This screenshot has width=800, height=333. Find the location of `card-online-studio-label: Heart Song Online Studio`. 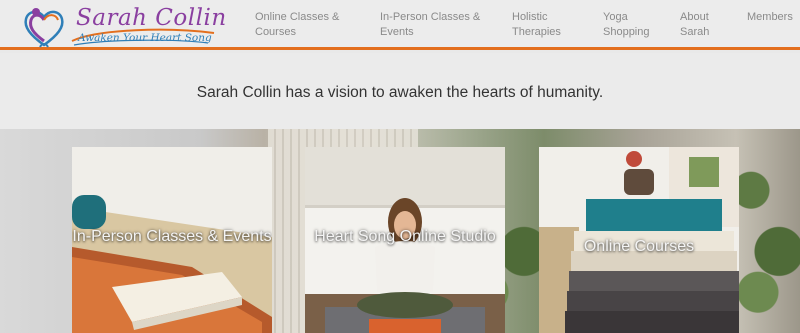

card-online-studio-label: Heart Song Online Studio is located at coordinates (405, 236).